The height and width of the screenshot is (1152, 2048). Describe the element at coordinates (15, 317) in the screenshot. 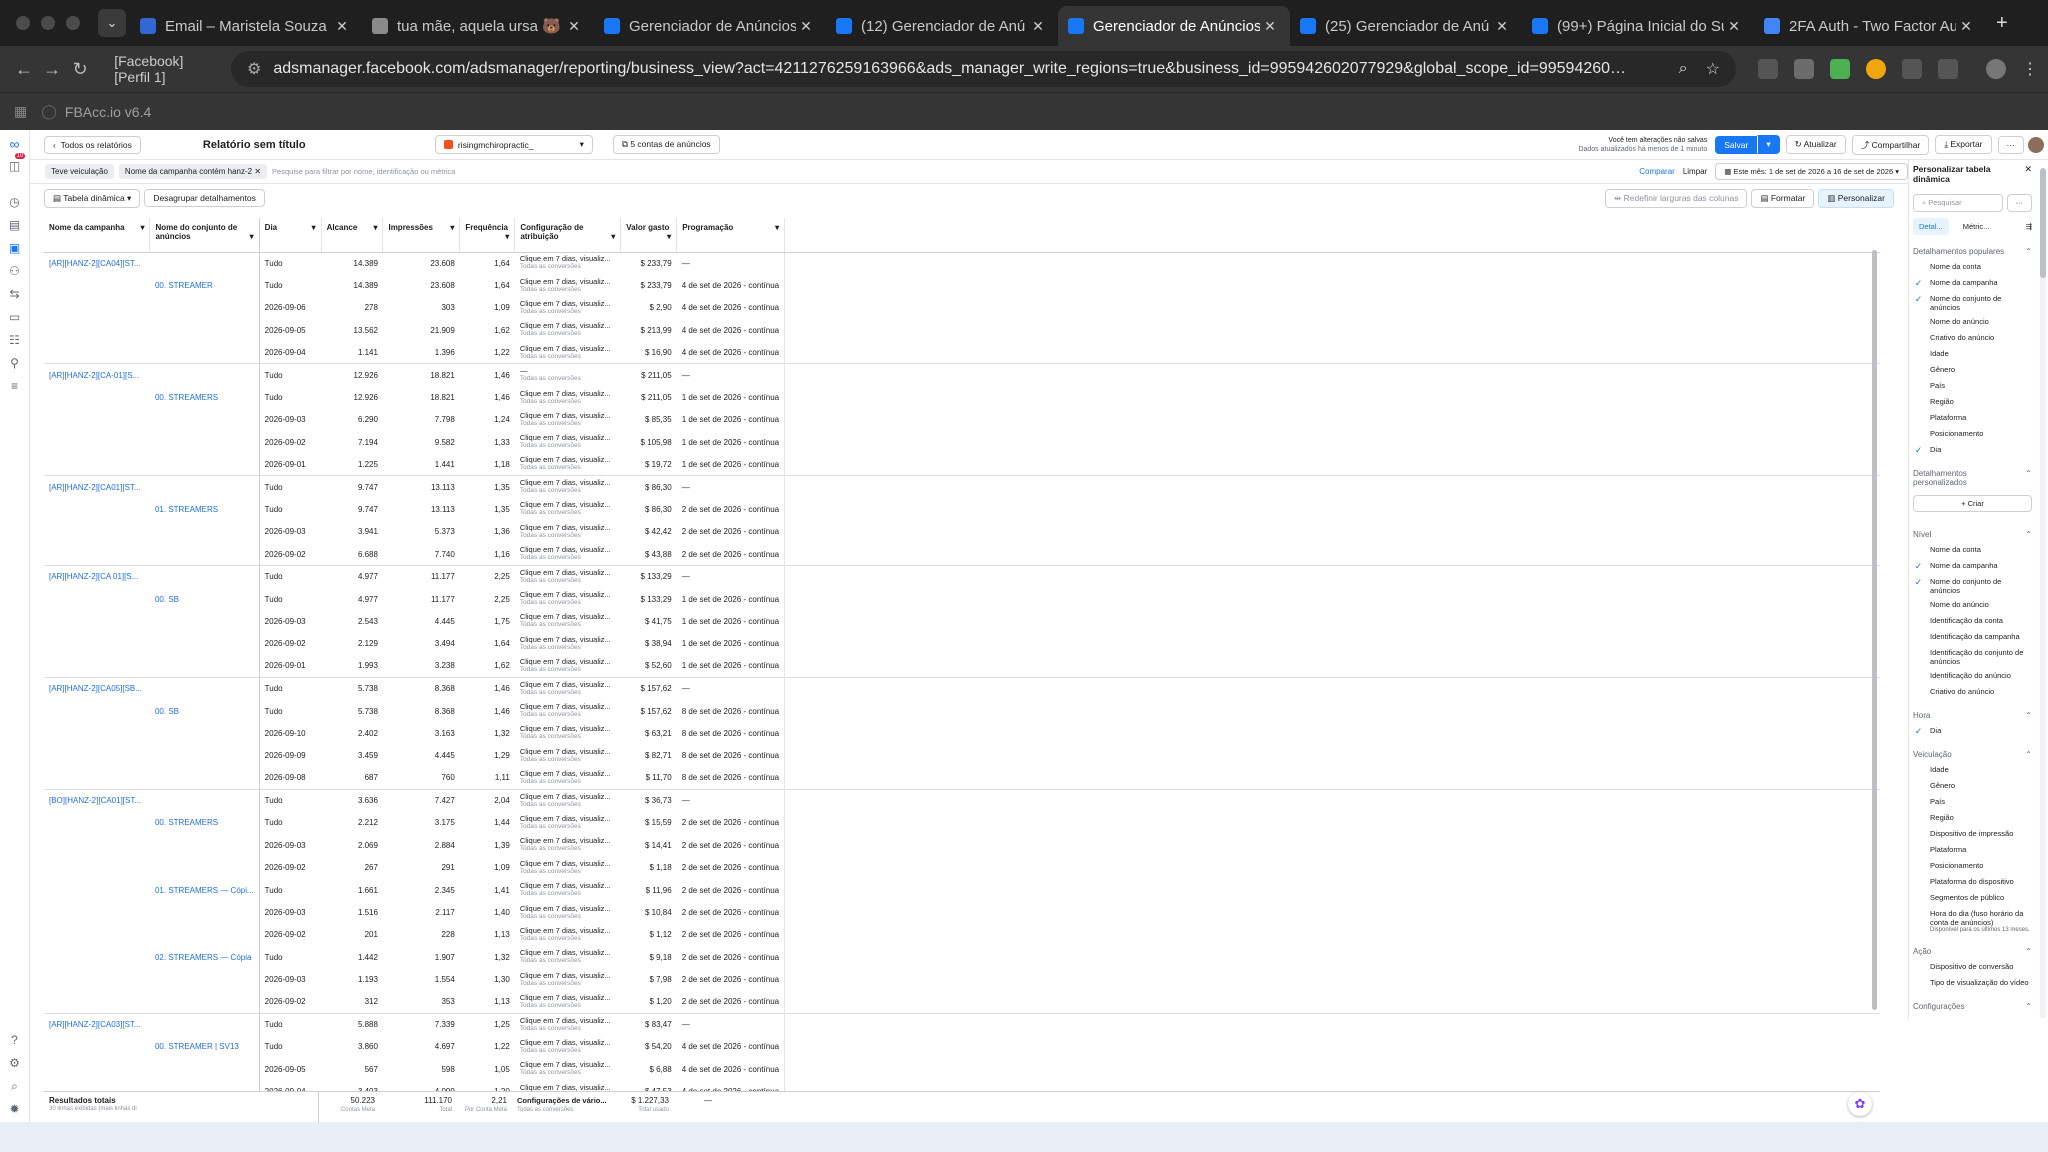

I see `billing-icon: ▭` at that location.